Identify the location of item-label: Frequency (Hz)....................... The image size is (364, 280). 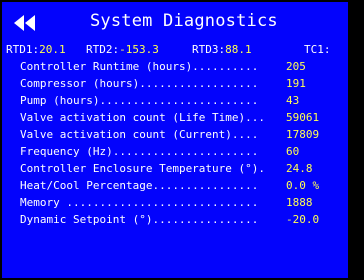
(139, 151).